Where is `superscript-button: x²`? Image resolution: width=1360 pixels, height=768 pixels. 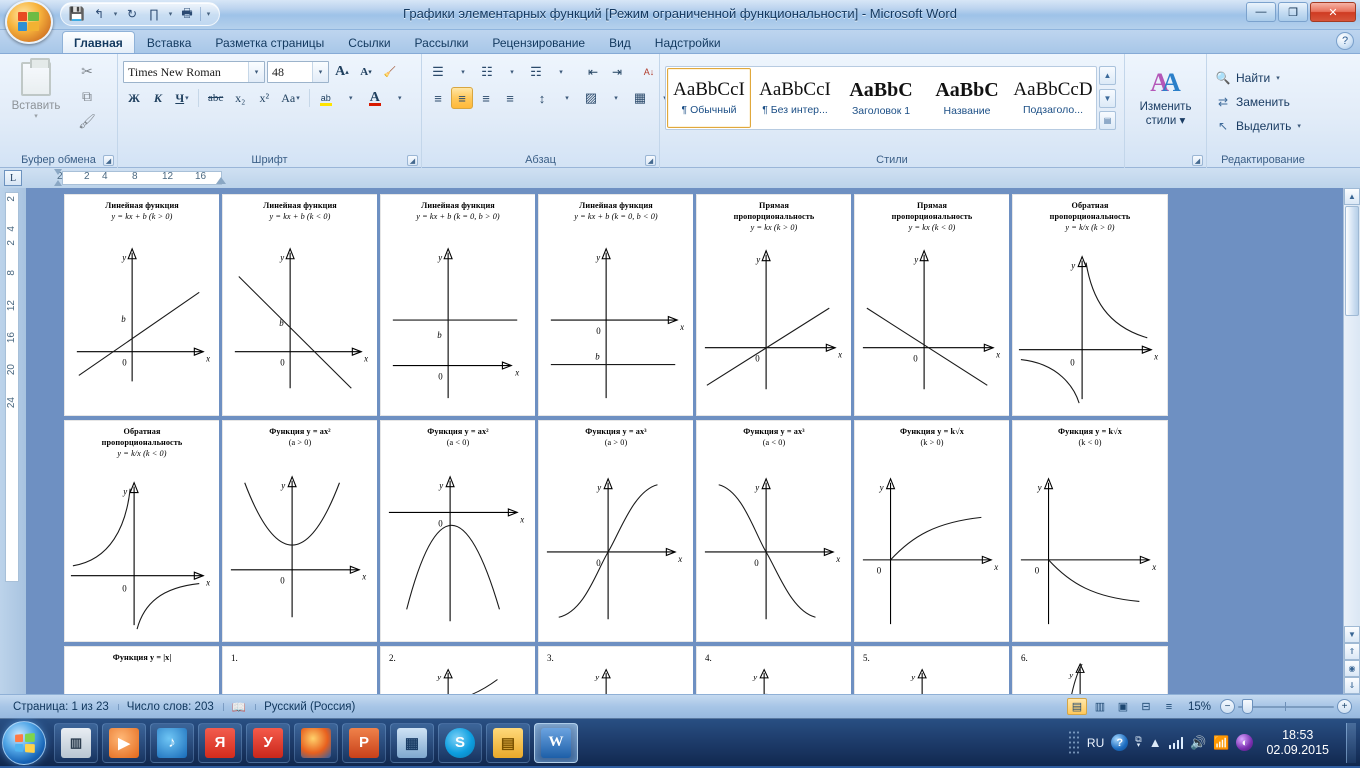
superscript-button: x² is located at coordinates (264, 98).